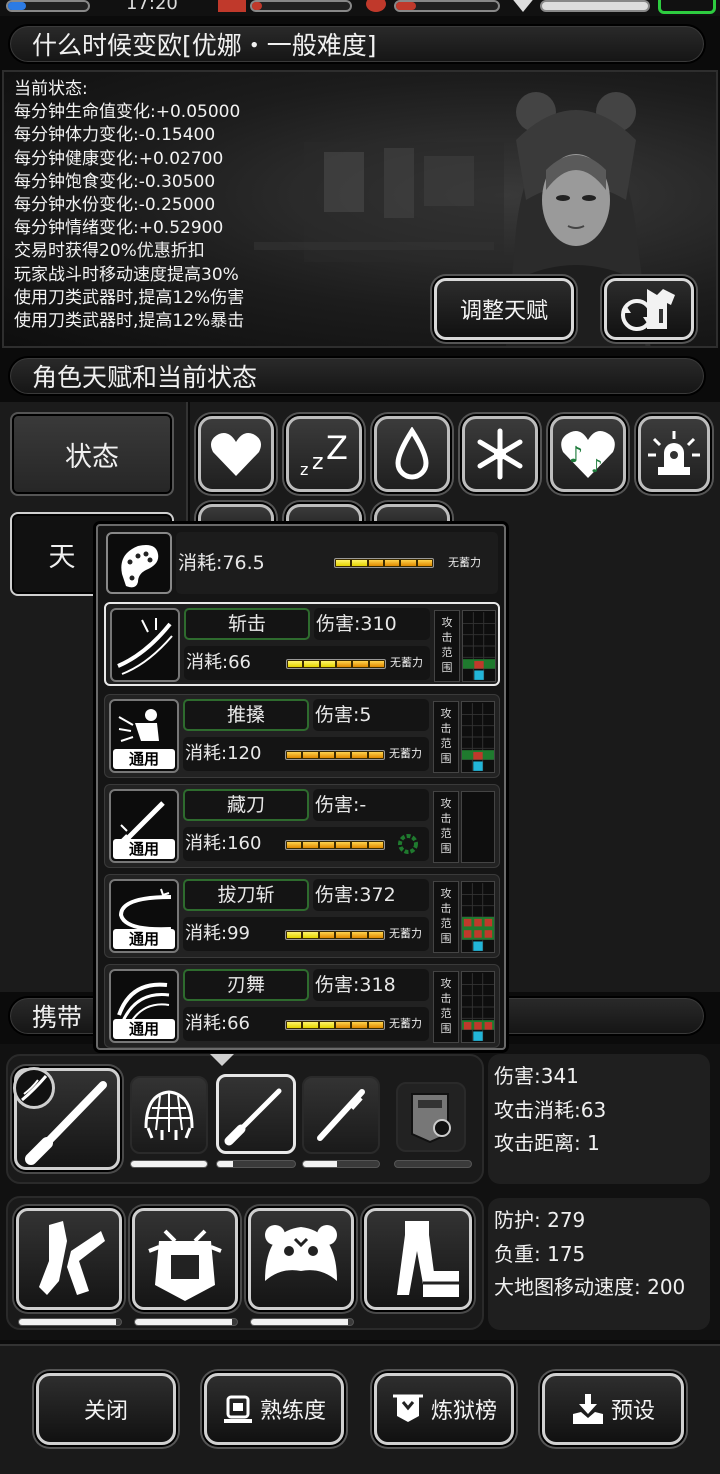 The height and width of the screenshot is (1474, 720). I want to click on heart-icon, so click(236, 454).